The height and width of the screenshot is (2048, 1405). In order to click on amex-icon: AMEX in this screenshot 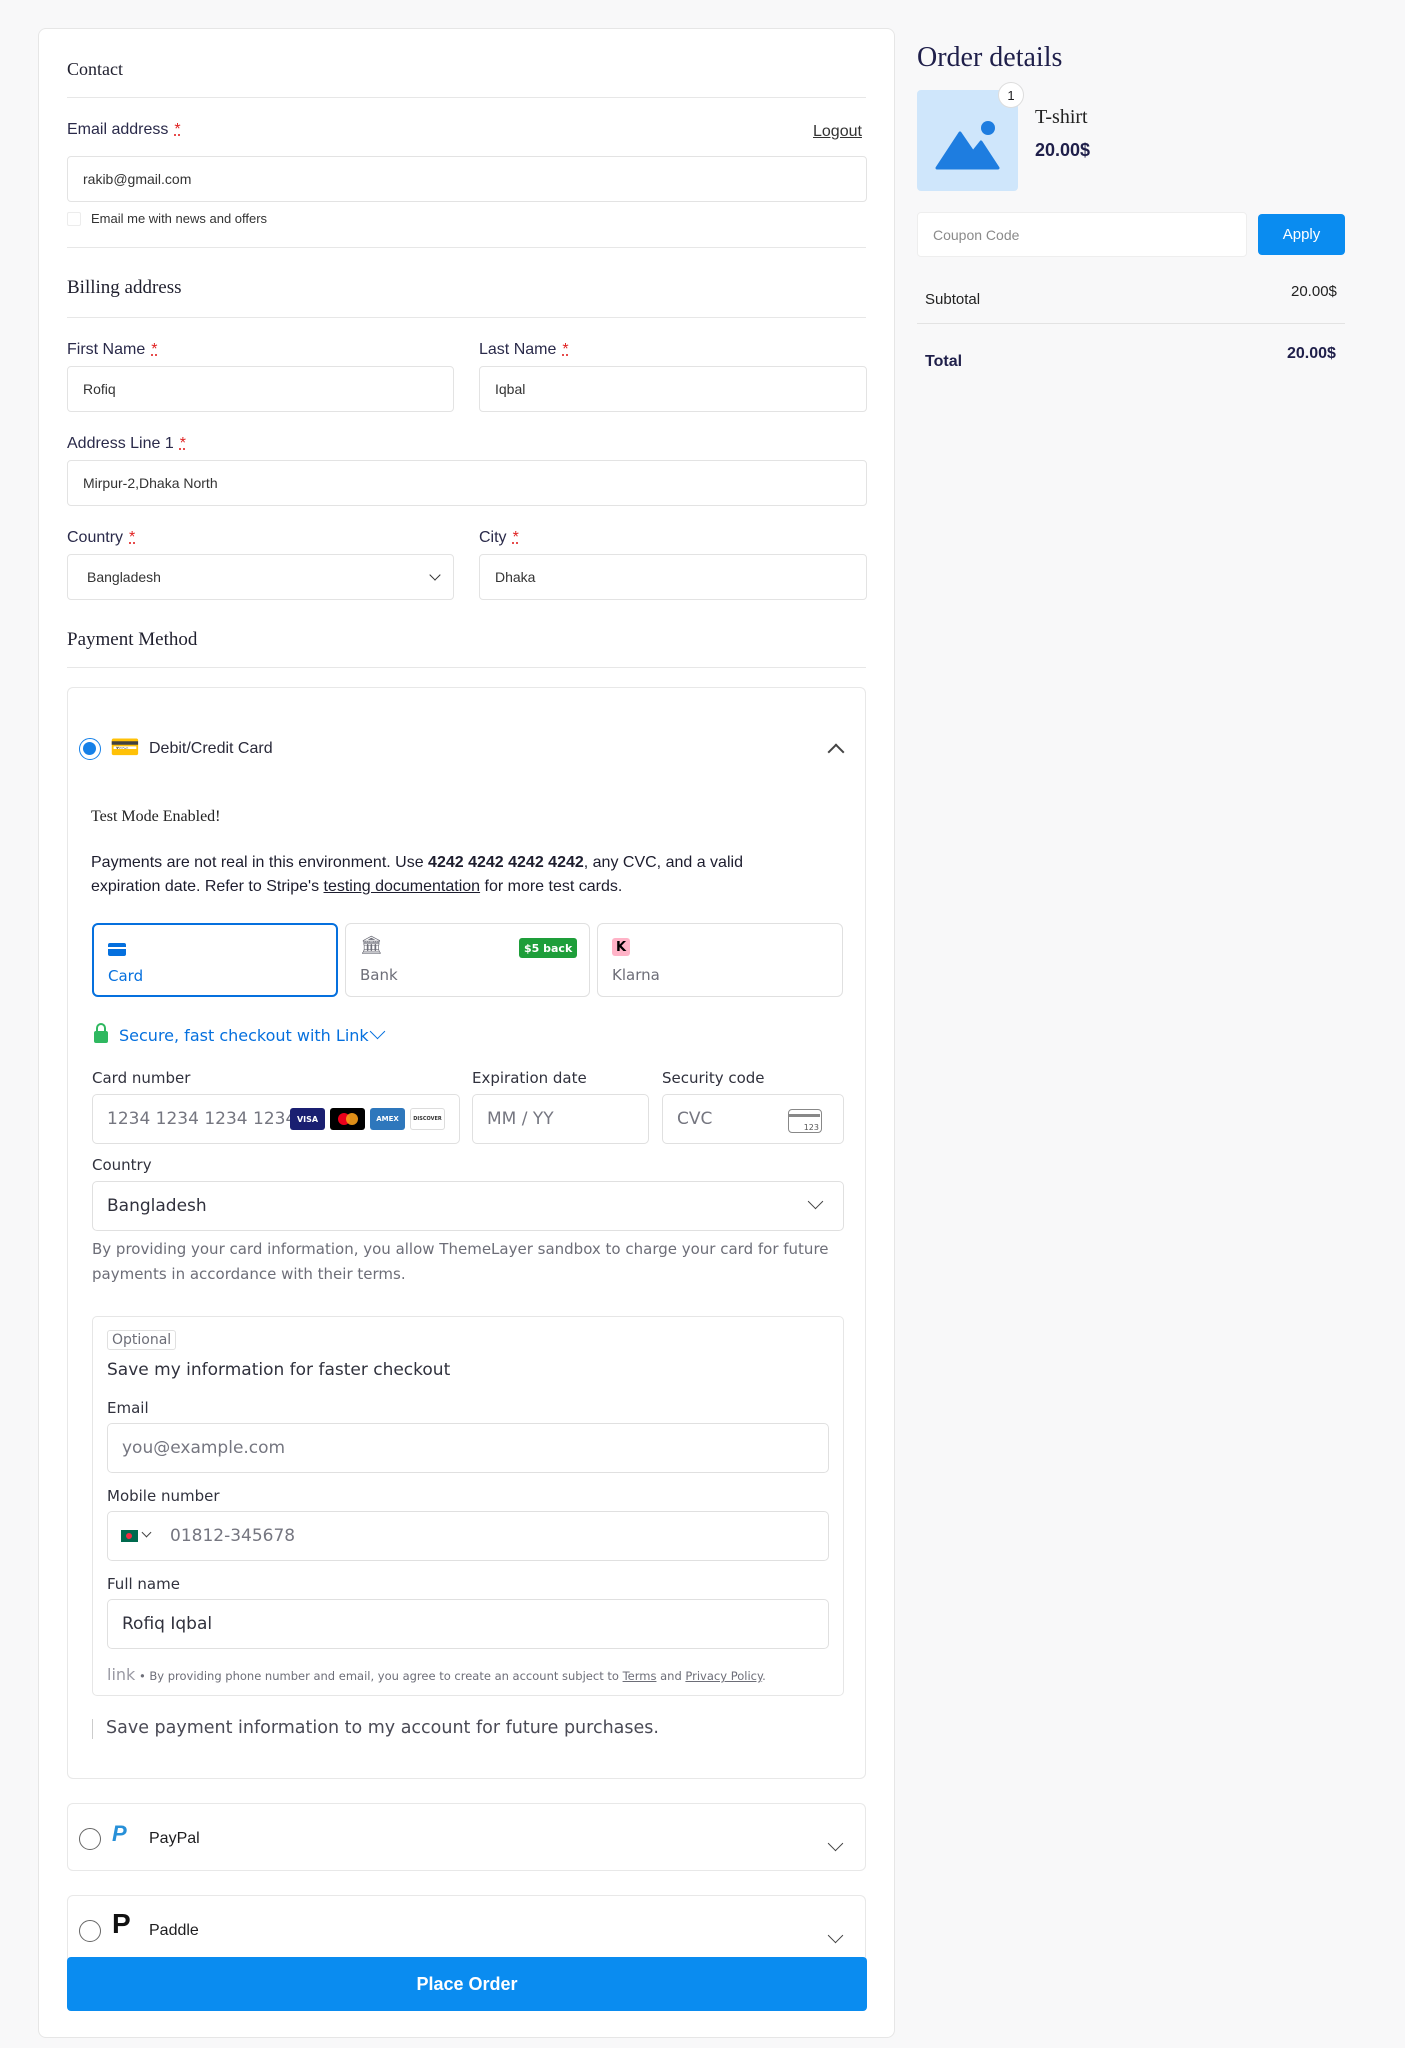, I will do `click(387, 1119)`.